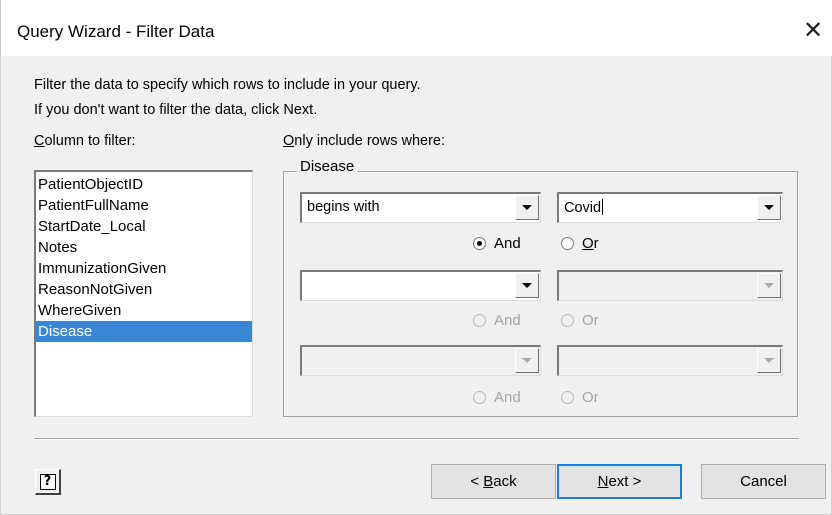 The height and width of the screenshot is (515, 832). I want to click on text-caret, so click(603, 207).